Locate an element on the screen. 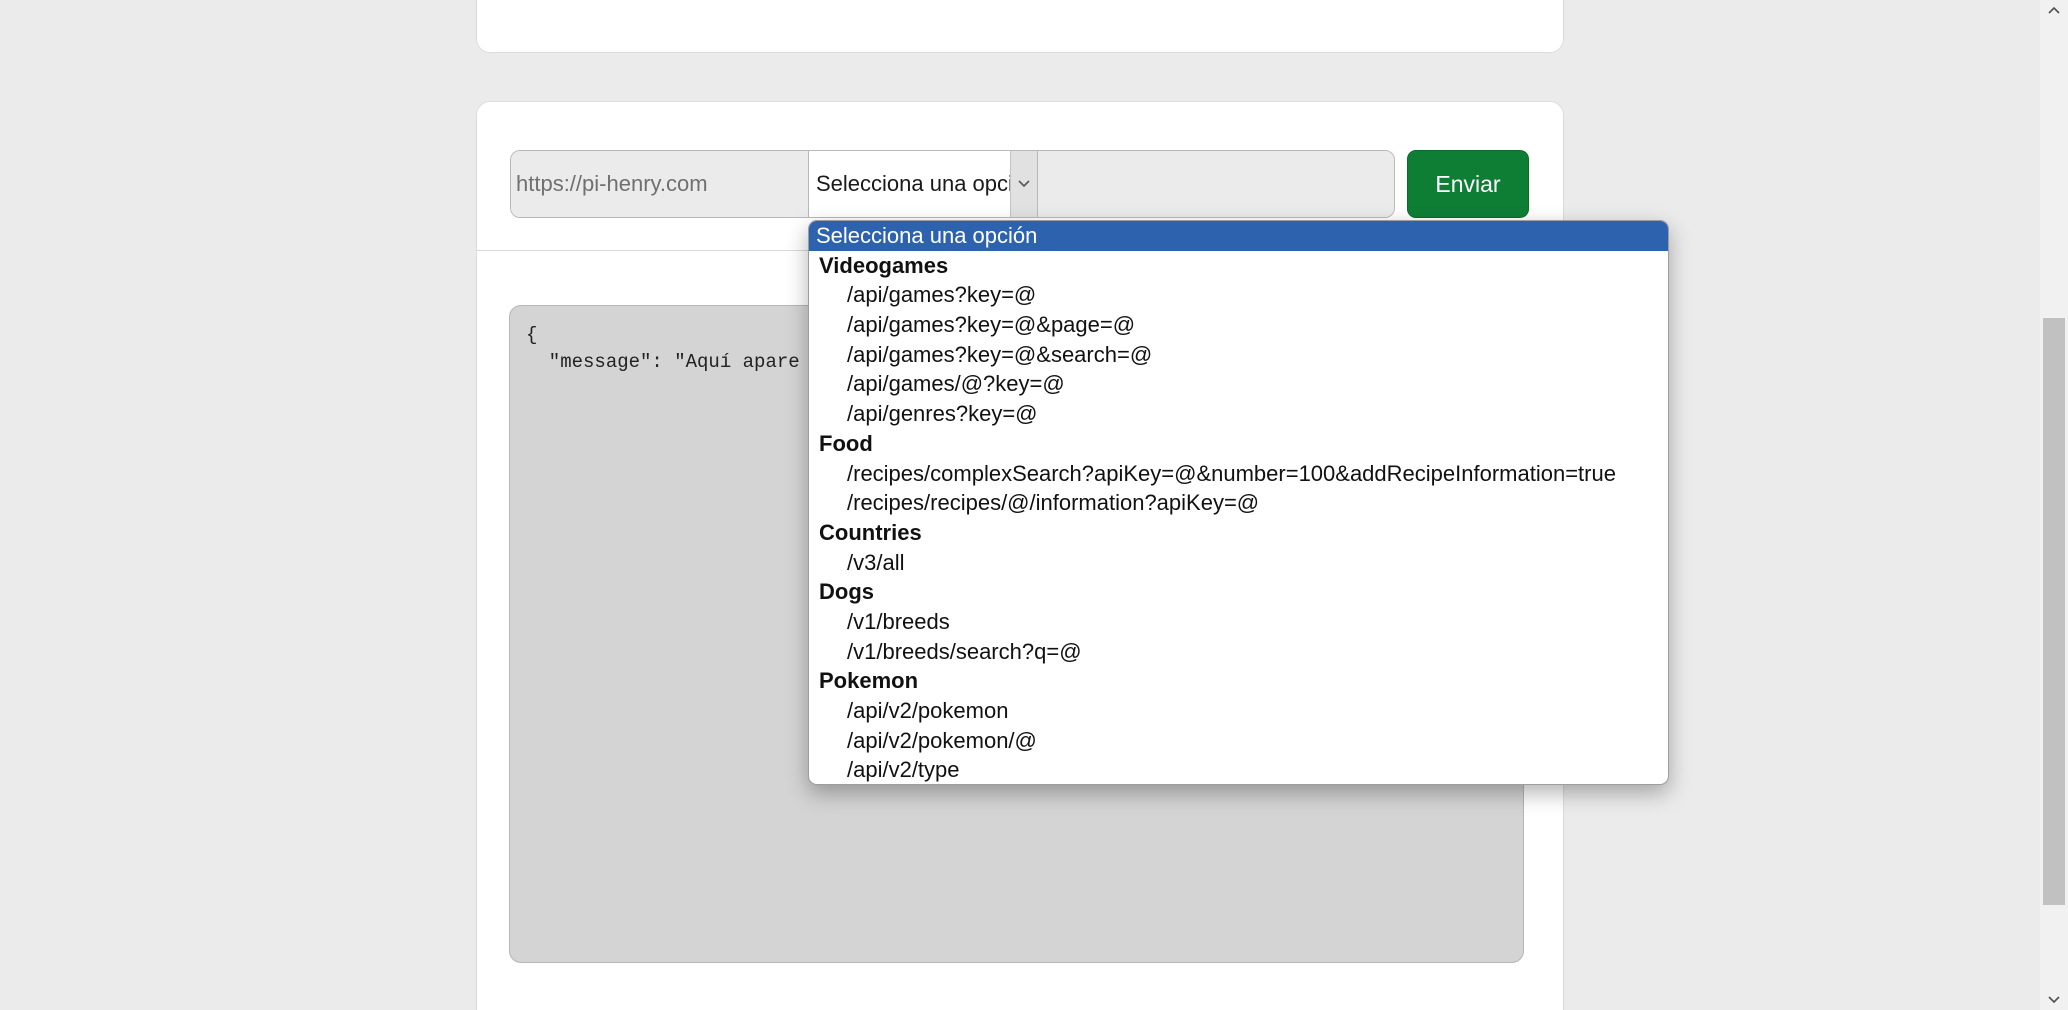 This screenshot has height=1010, width=2068. dropdown-option: /api/games?key=@ is located at coordinates (1238, 295).